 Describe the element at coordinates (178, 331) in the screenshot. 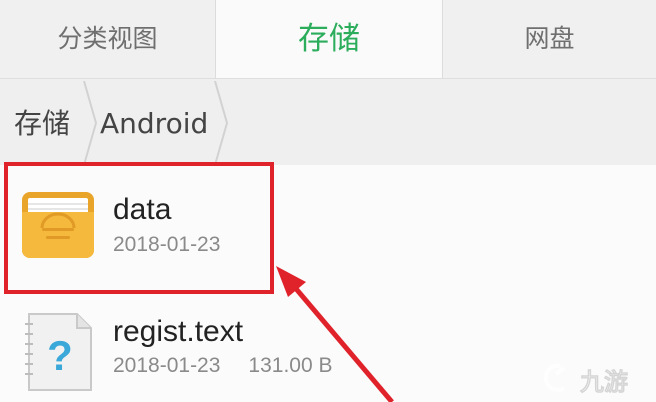

I see `file-name: regist.text` at that location.